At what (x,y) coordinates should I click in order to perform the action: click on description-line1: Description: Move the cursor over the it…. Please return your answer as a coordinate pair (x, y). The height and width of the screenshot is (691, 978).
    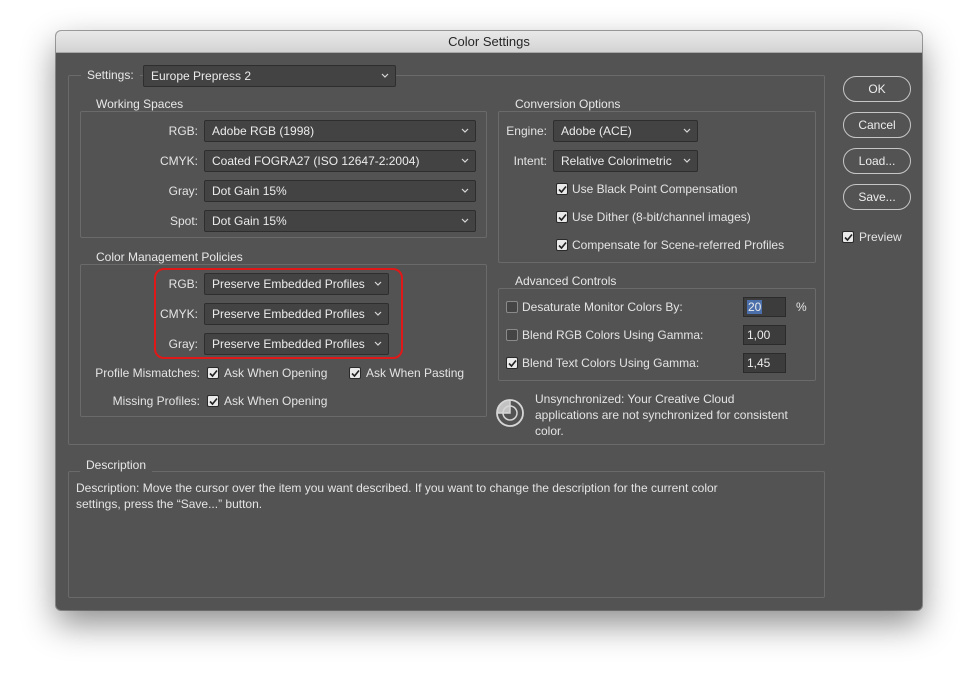
    Looking at the image, I should click on (397, 488).